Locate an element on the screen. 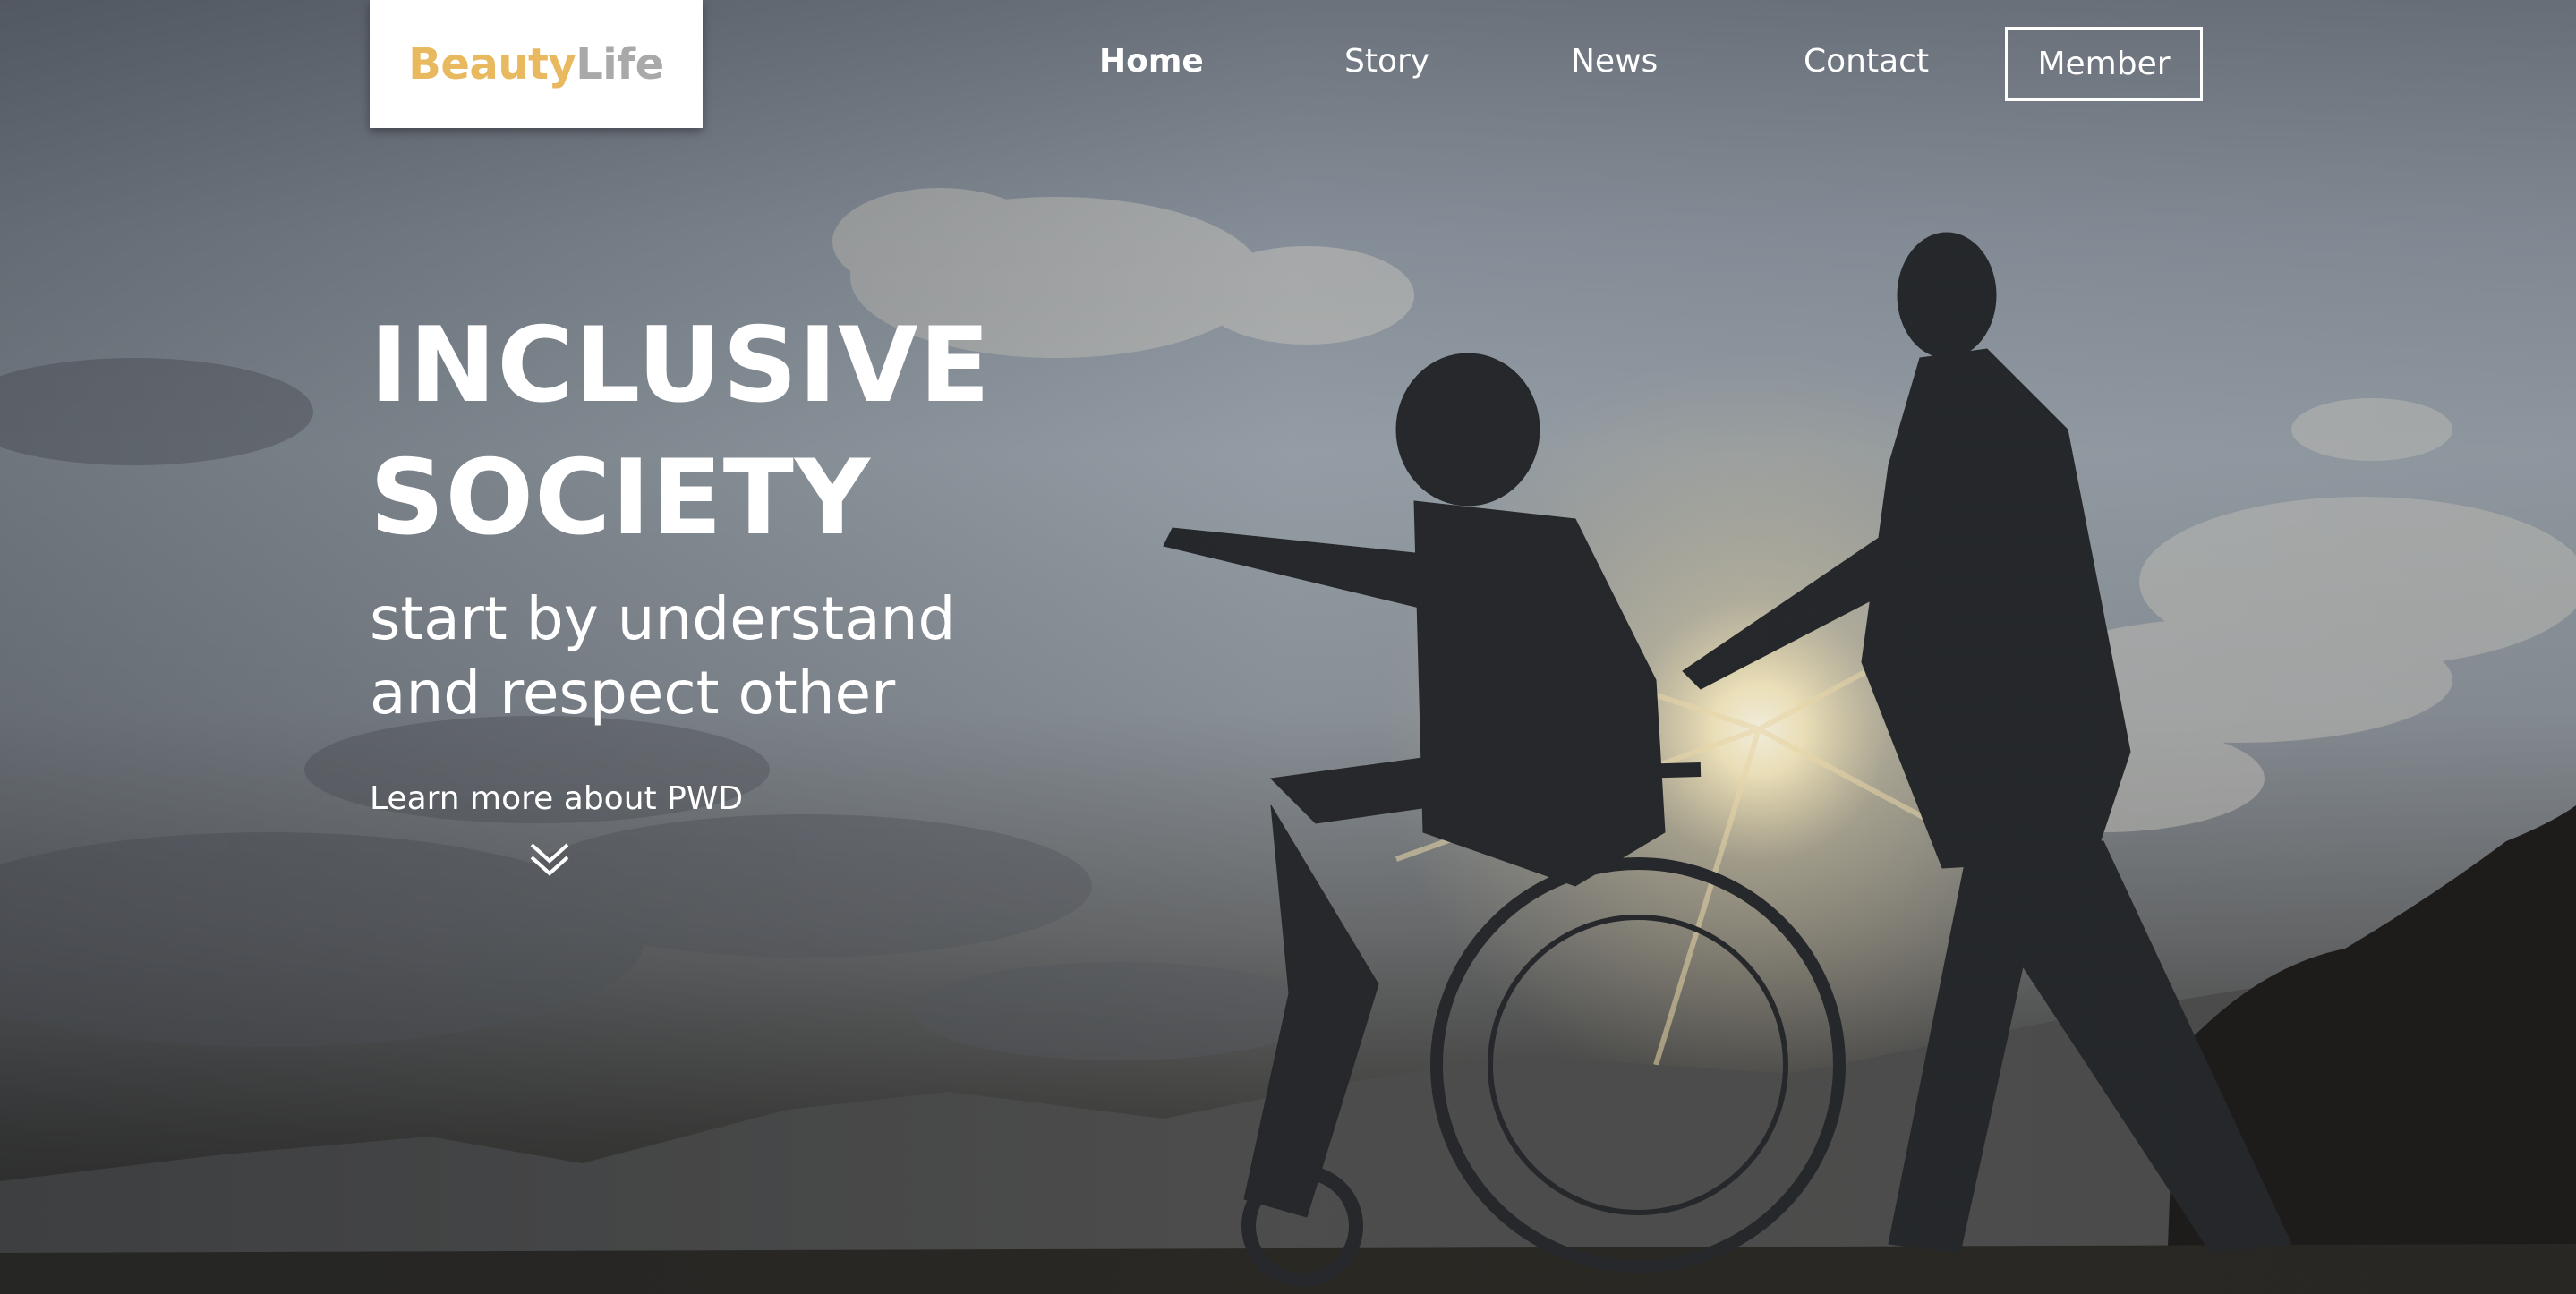 The image size is (2576, 1294). learn-more-link: Learn more about PWD is located at coordinates (556, 798).